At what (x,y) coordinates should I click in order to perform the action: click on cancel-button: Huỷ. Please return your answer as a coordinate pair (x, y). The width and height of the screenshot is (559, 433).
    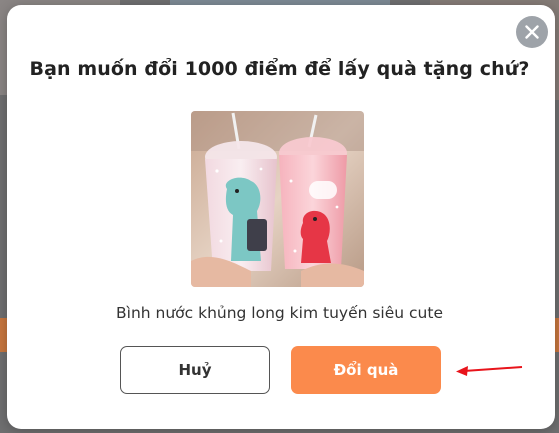
    Looking at the image, I should click on (195, 370).